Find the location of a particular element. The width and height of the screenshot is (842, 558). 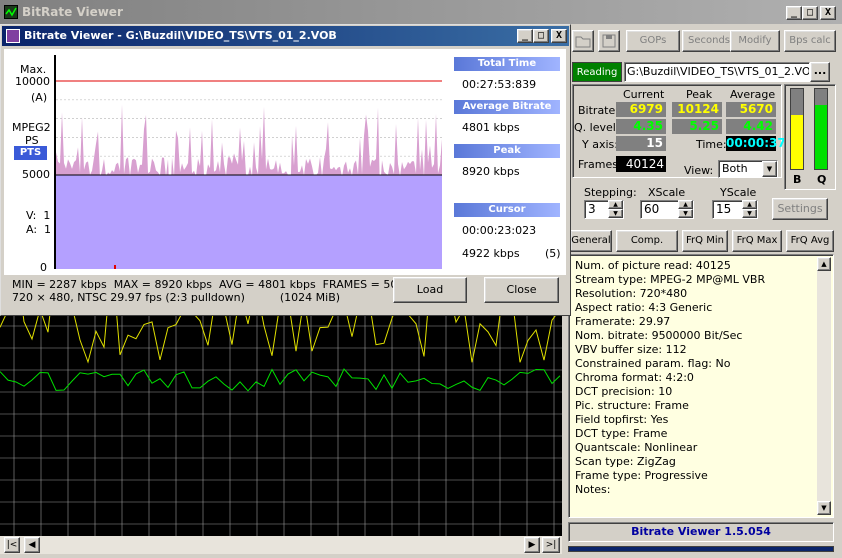

info-line: Aspect ratio: 4:3 Generic is located at coordinates (644, 307).